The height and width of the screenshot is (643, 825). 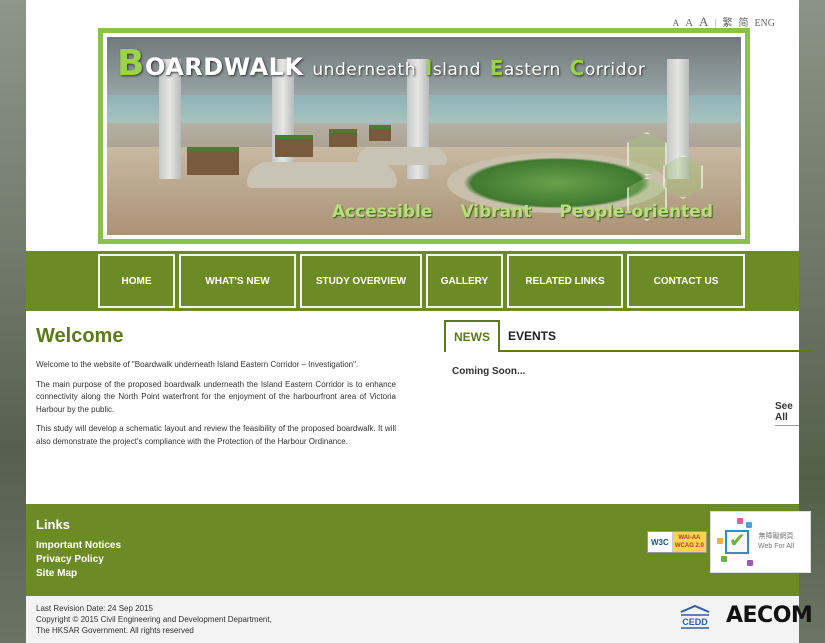 What do you see at coordinates (80, 336) in the screenshot?
I see `welcome-heading: Welcome` at bounding box center [80, 336].